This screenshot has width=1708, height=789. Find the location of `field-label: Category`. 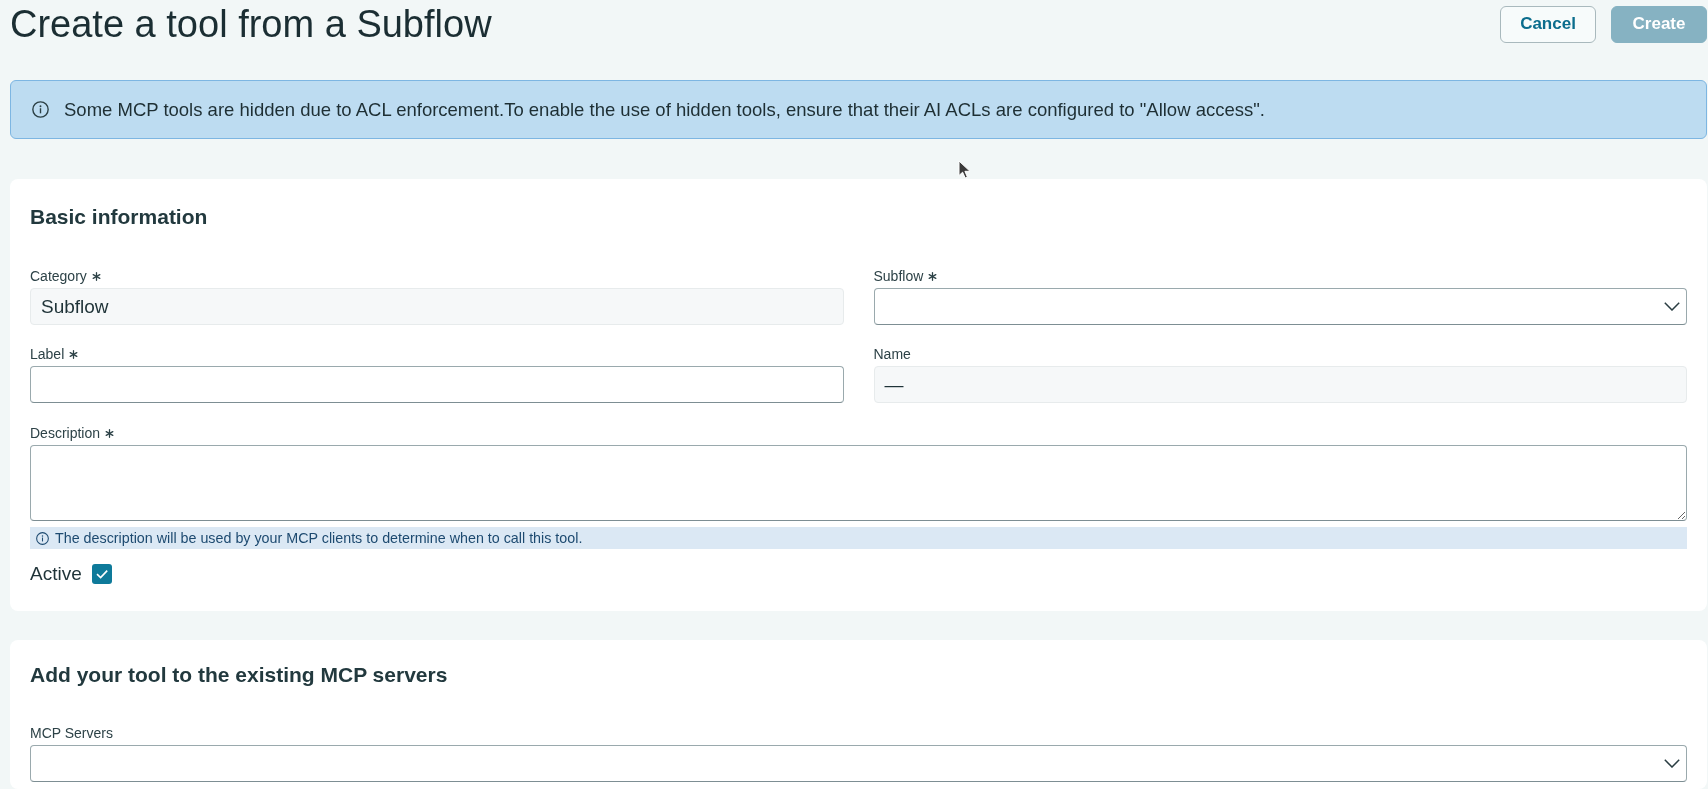

field-label: Category is located at coordinates (58, 276).